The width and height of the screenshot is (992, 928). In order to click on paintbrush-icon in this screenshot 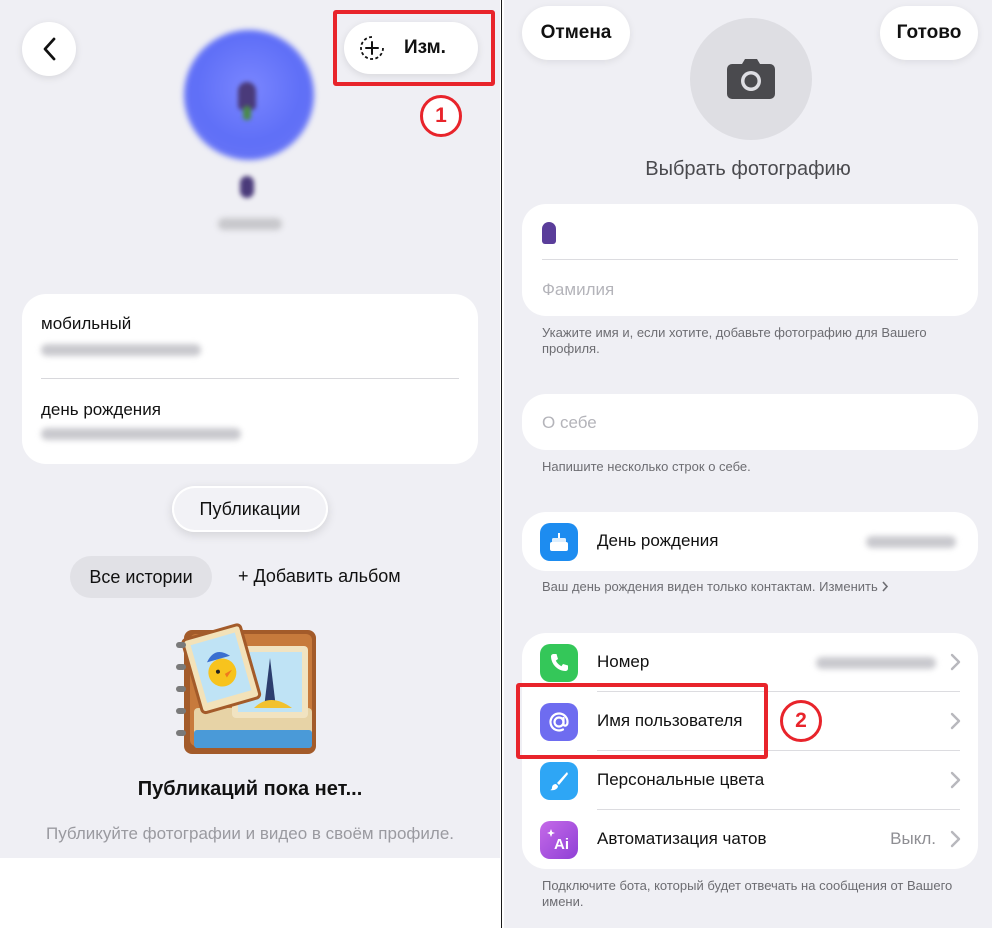, I will do `click(559, 781)`.